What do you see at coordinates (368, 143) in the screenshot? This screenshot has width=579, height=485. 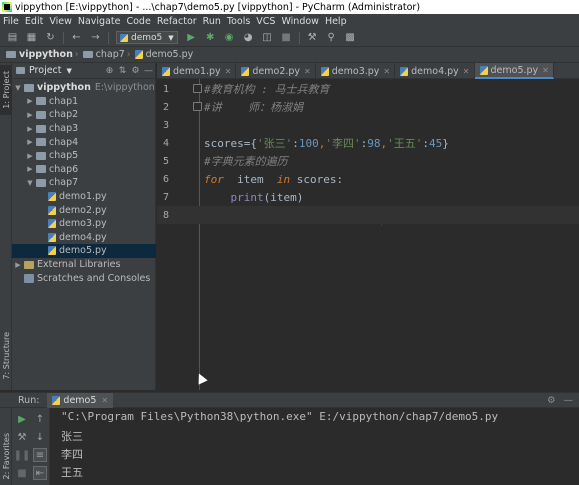 I see `code-line: 4 scores={'张三':100,'李四':98,'王五':45}` at bounding box center [368, 143].